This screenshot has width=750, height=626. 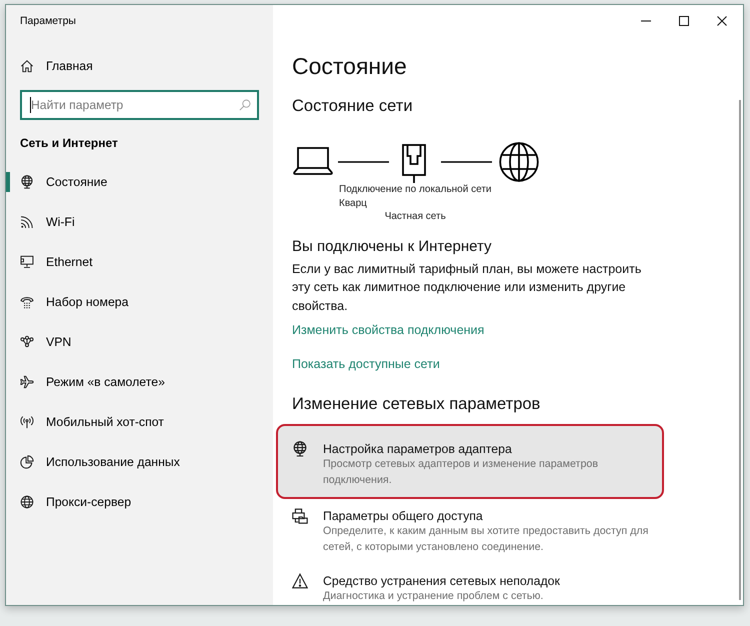 I want to click on nav-item: Прокси-сервер, so click(x=69, y=502).